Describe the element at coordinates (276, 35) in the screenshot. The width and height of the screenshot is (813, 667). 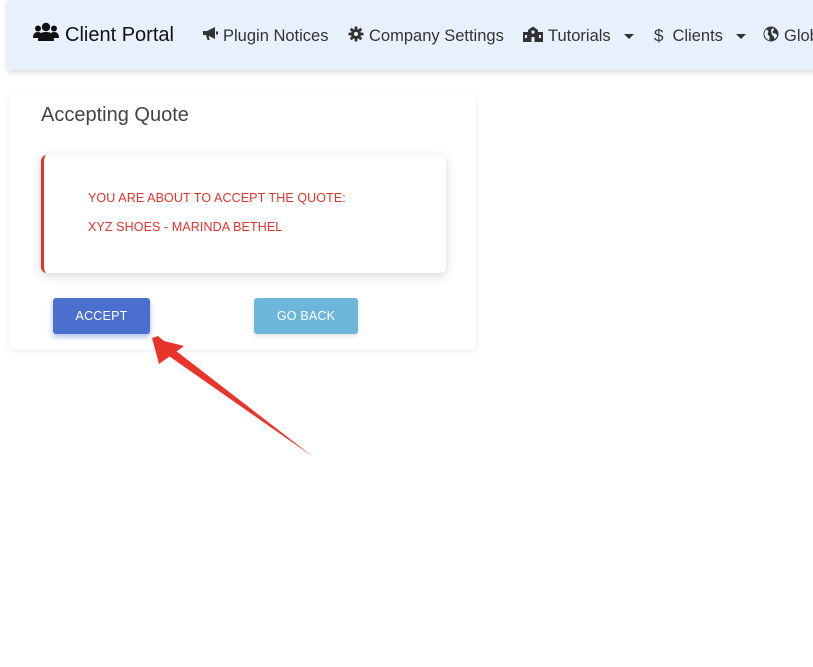
I see `nav-label: Plugin Notices` at that location.